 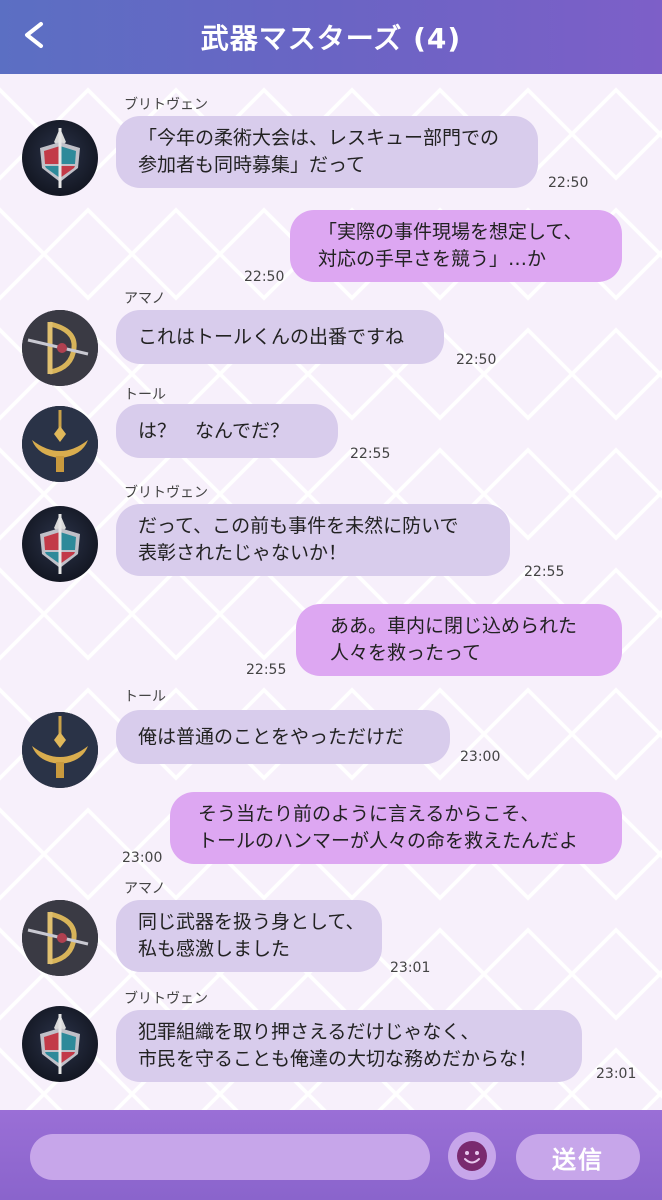 I want to click on chevron-left-icon, so click(x=34, y=35).